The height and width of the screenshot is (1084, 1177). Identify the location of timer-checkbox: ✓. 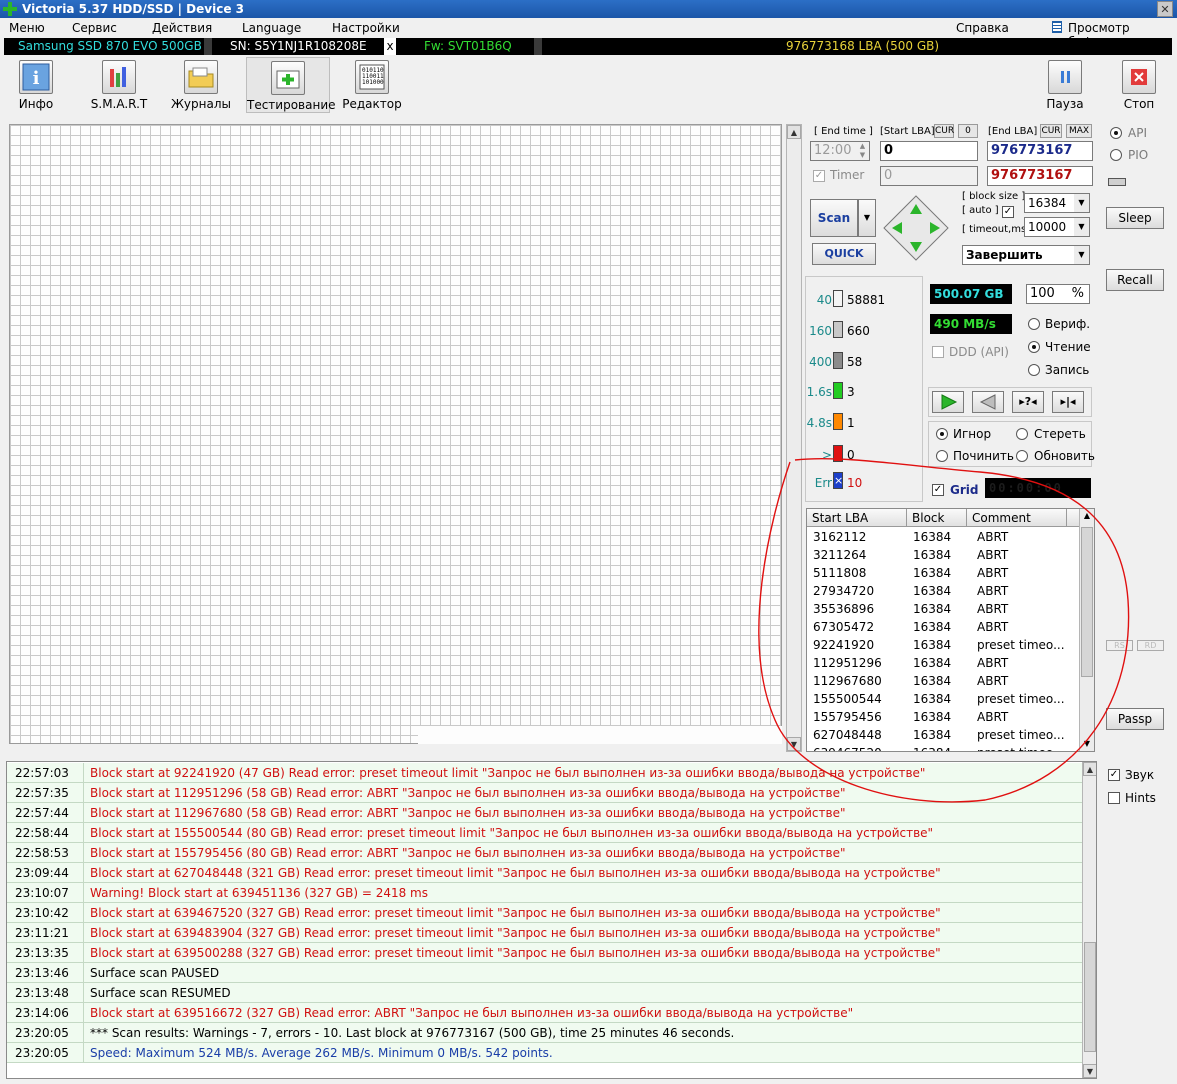
(819, 176).